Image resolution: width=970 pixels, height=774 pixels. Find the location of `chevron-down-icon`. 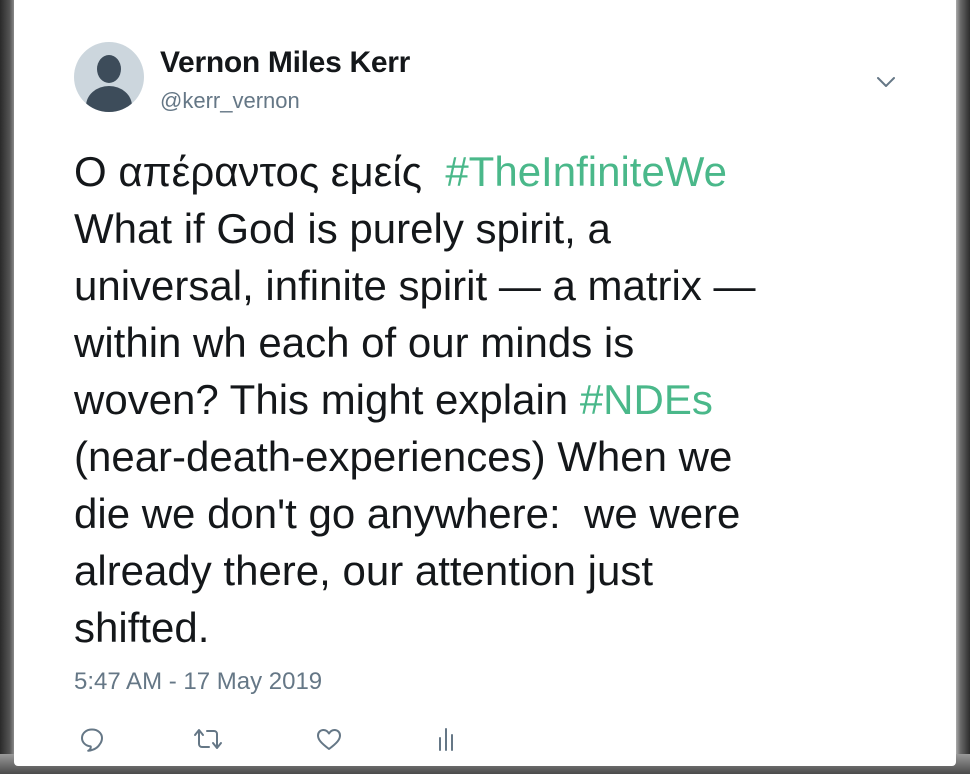

chevron-down-icon is located at coordinates (886, 82).